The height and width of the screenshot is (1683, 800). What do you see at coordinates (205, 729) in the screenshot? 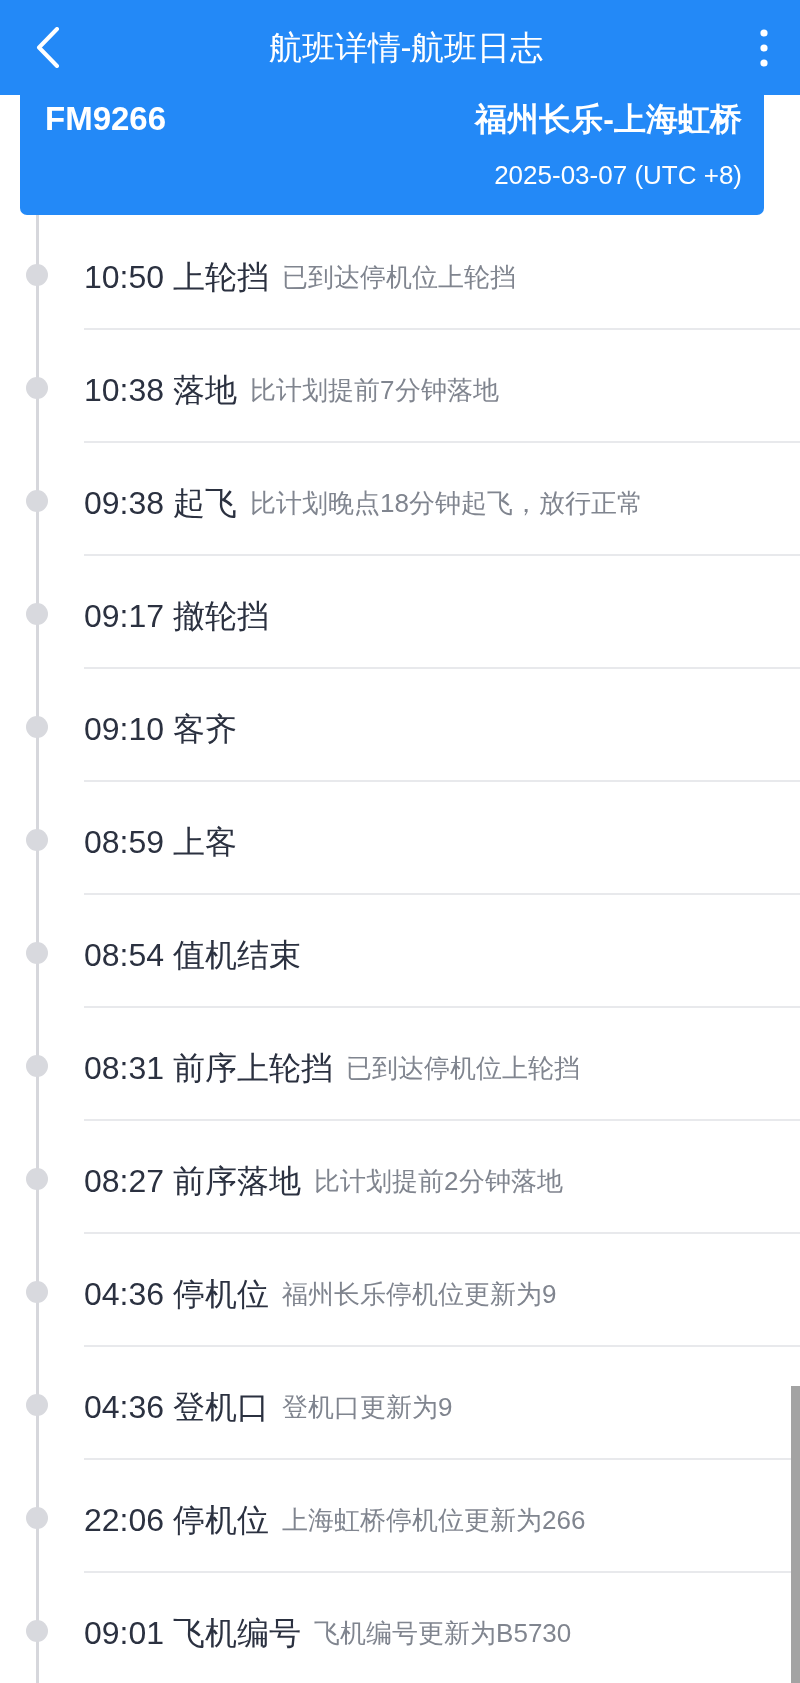
I see `event-name: 客齐` at bounding box center [205, 729].